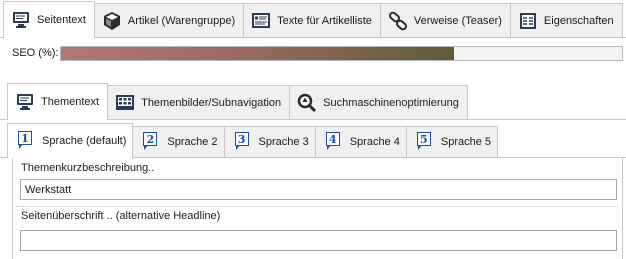 This screenshot has width=626, height=259. I want to click on short-description-input, so click(318, 189).